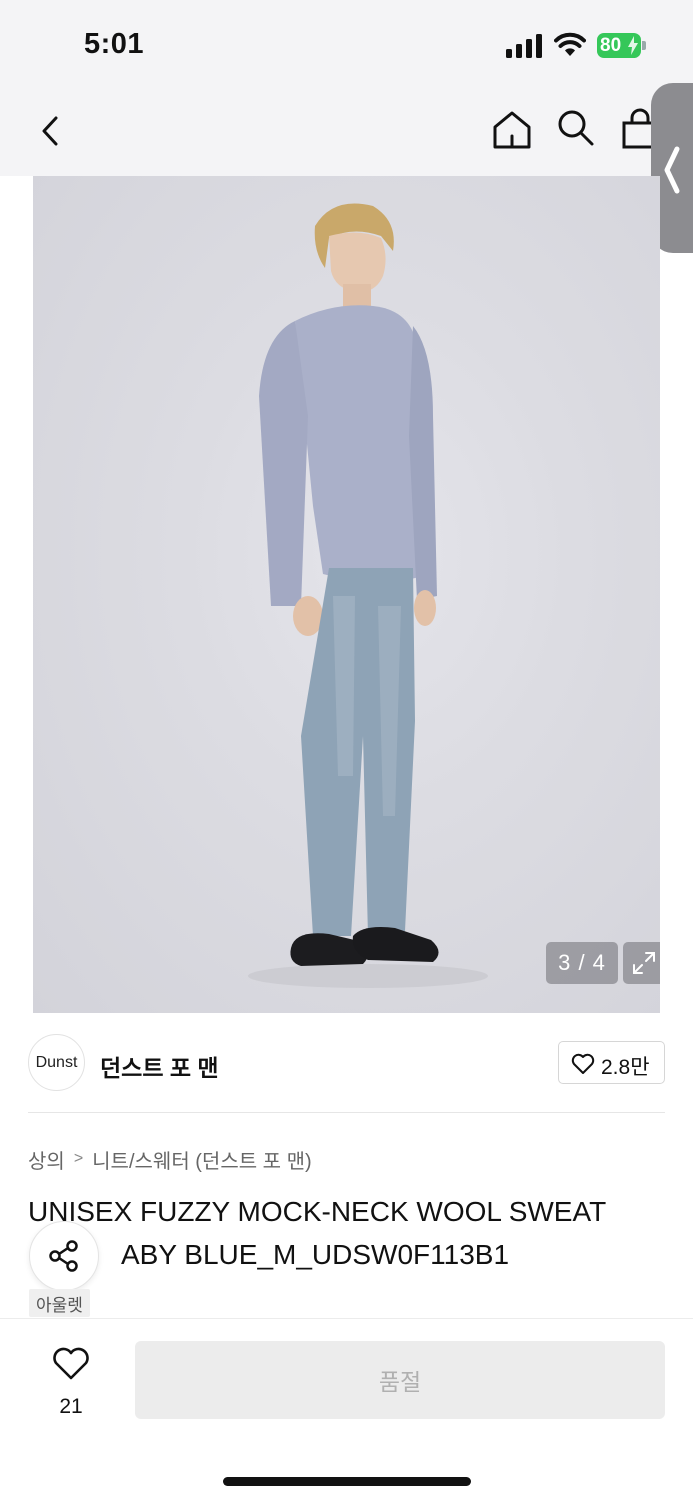  What do you see at coordinates (46, 1159) in the screenshot?
I see `breadcrumb-item-category: 상의` at bounding box center [46, 1159].